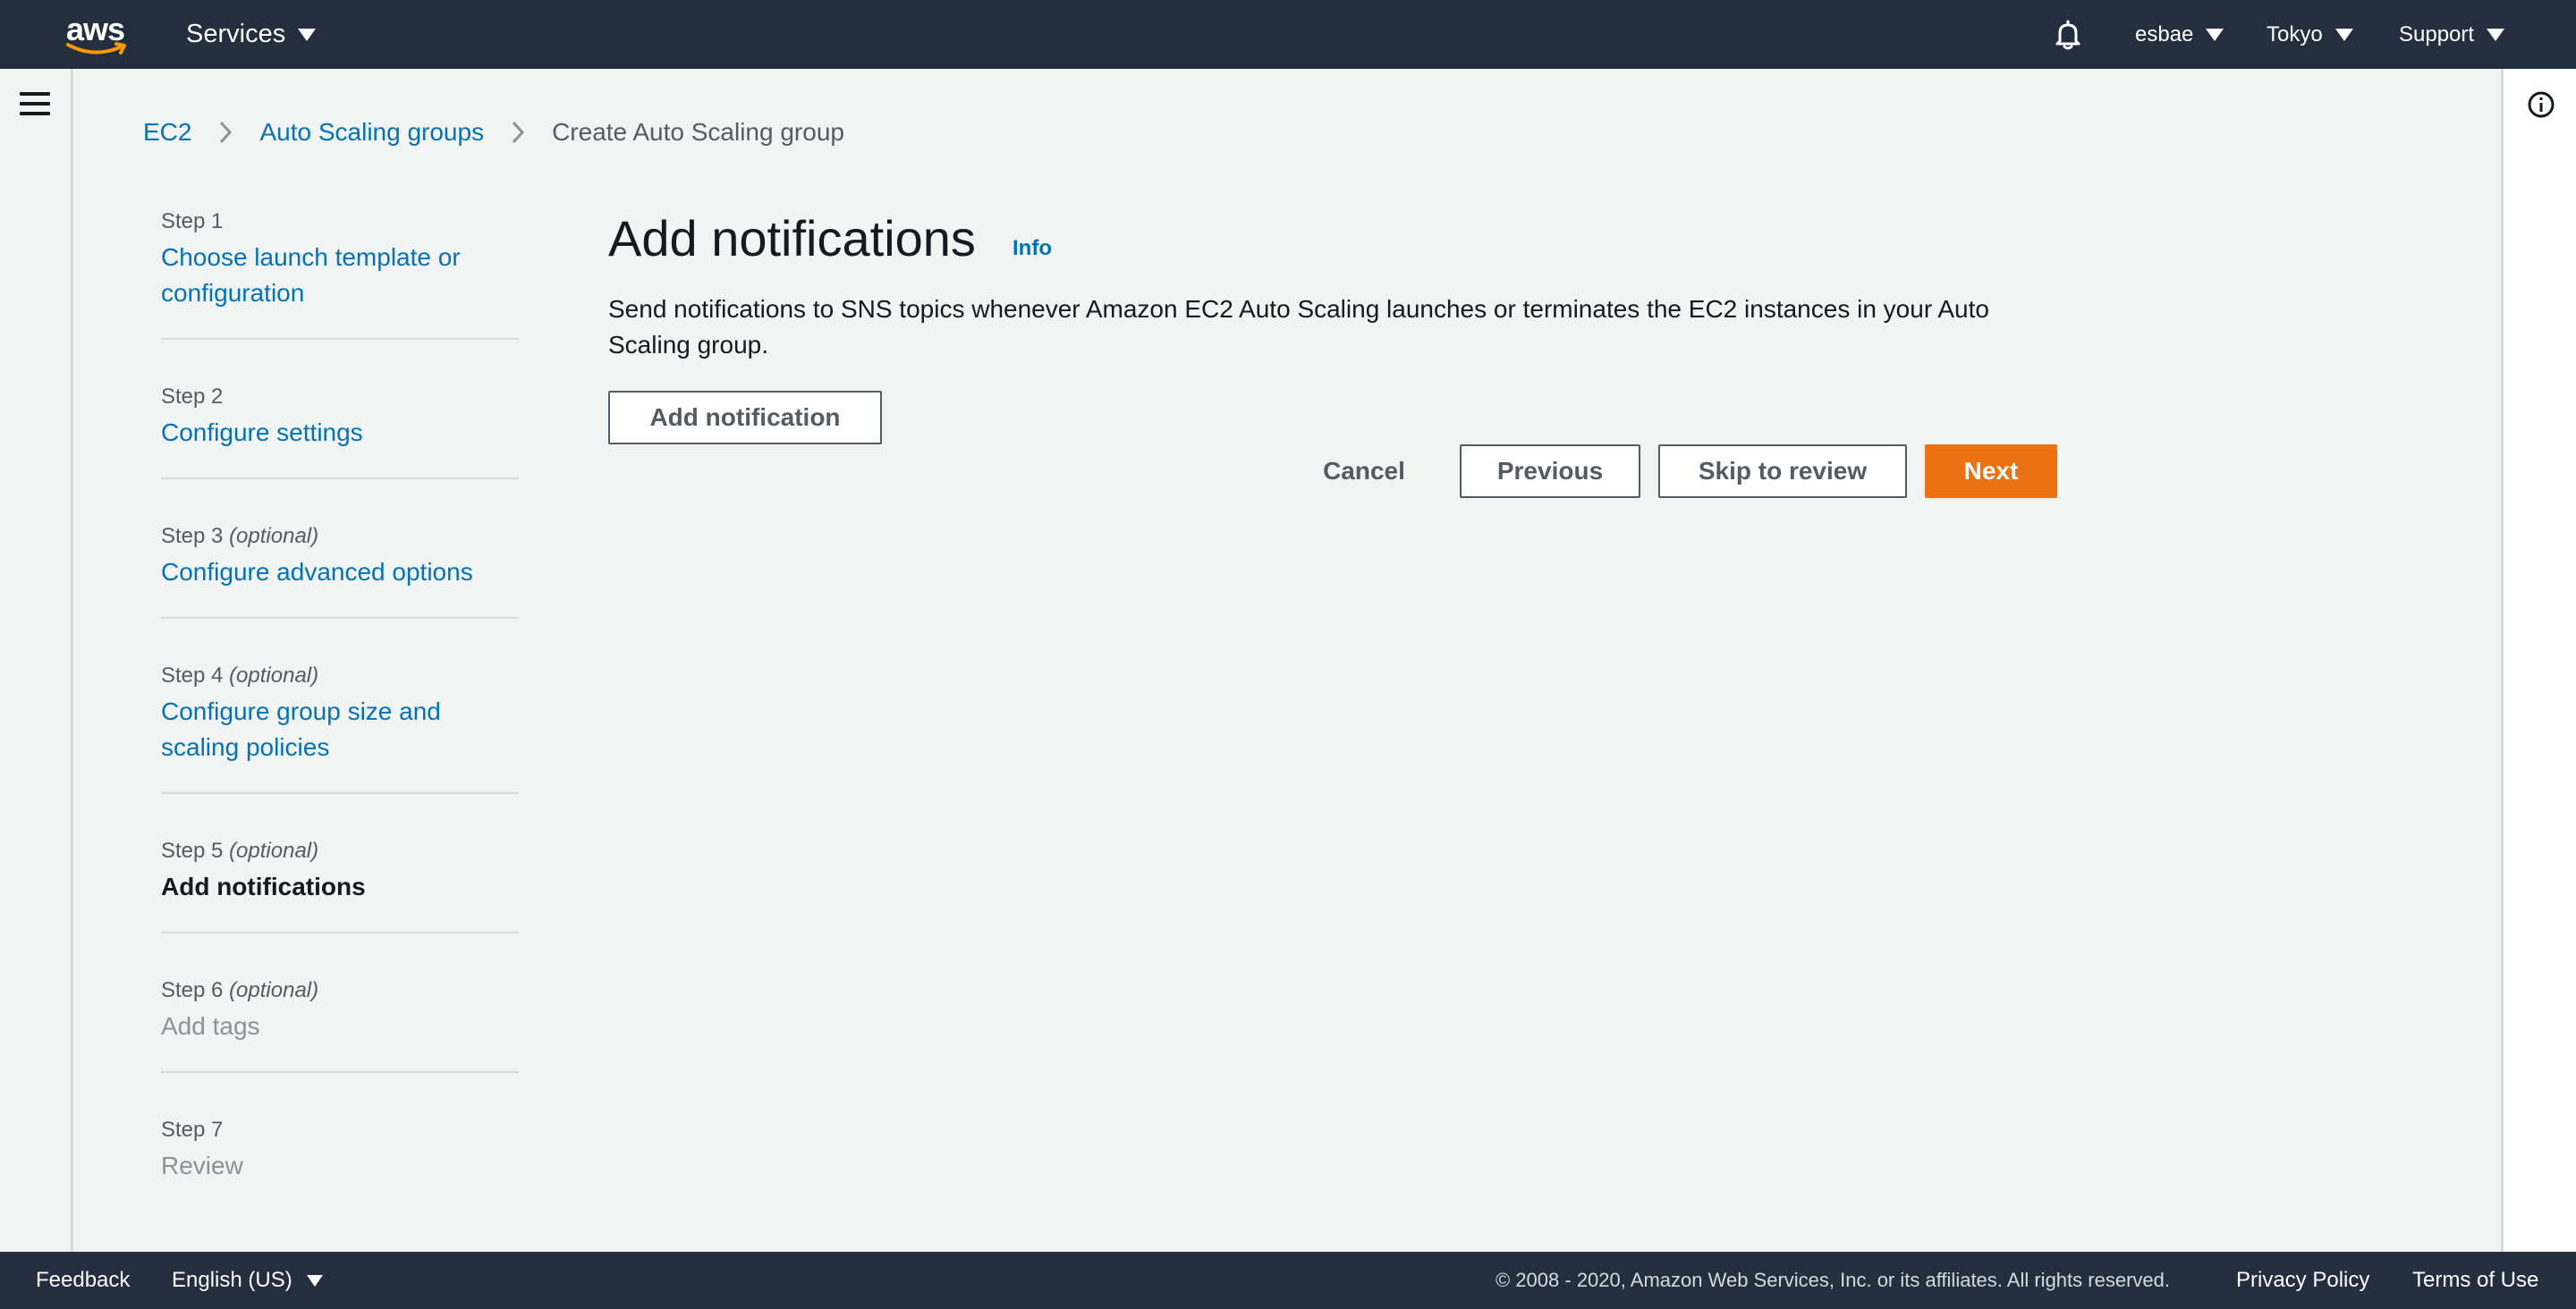 The height and width of the screenshot is (1309, 2576). Describe the element at coordinates (2475, 1280) in the screenshot. I see `terms-of-use-link: Terms of Use` at that location.